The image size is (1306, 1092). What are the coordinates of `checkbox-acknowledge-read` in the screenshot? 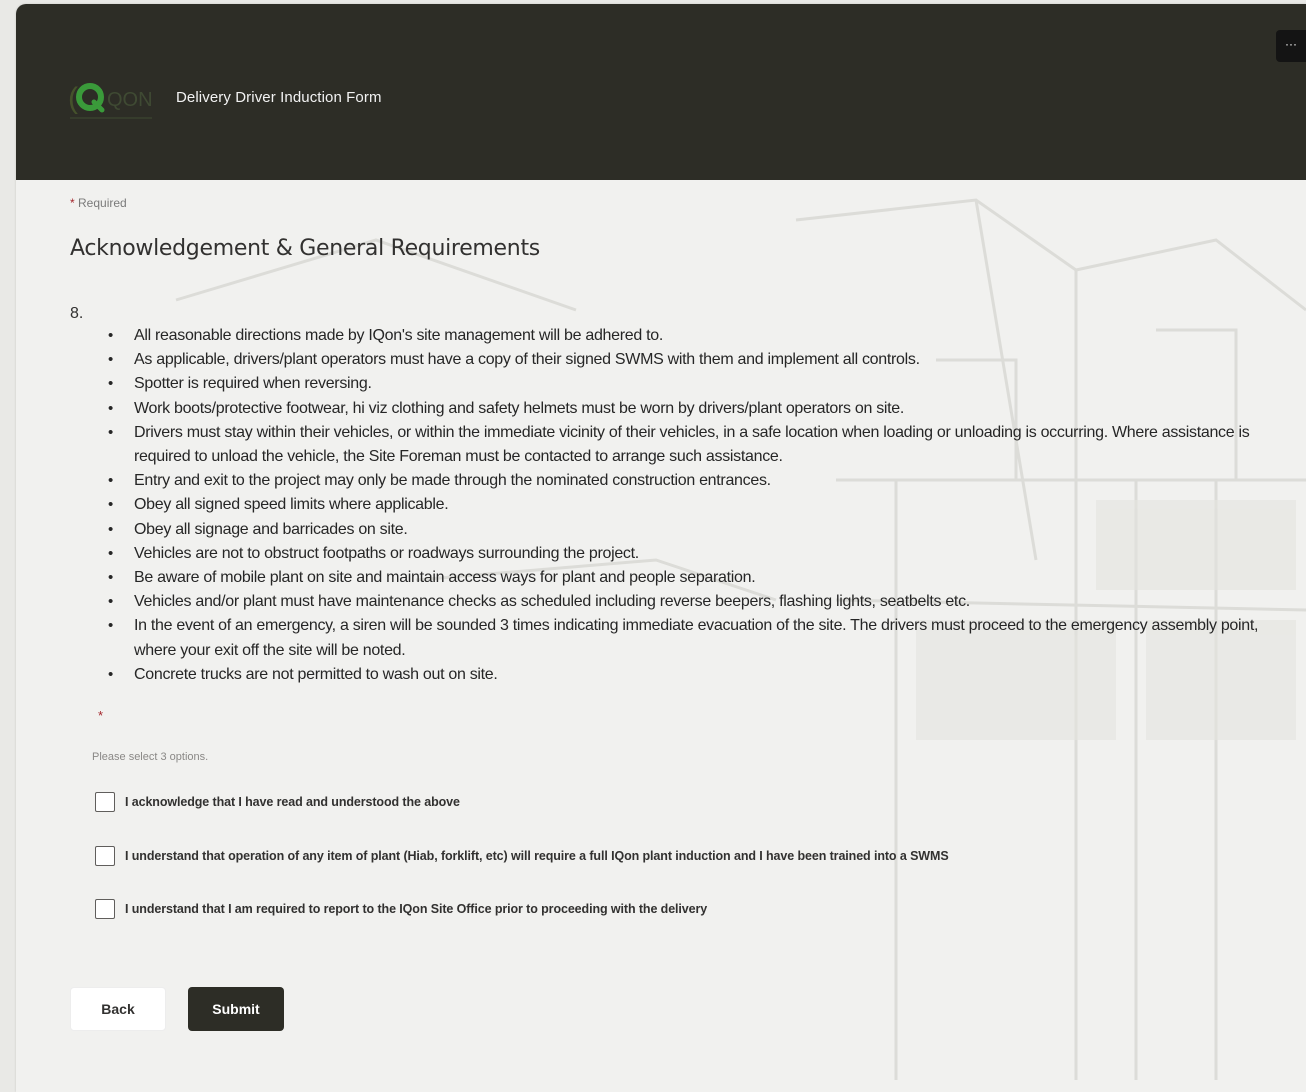 It's located at (105, 802).